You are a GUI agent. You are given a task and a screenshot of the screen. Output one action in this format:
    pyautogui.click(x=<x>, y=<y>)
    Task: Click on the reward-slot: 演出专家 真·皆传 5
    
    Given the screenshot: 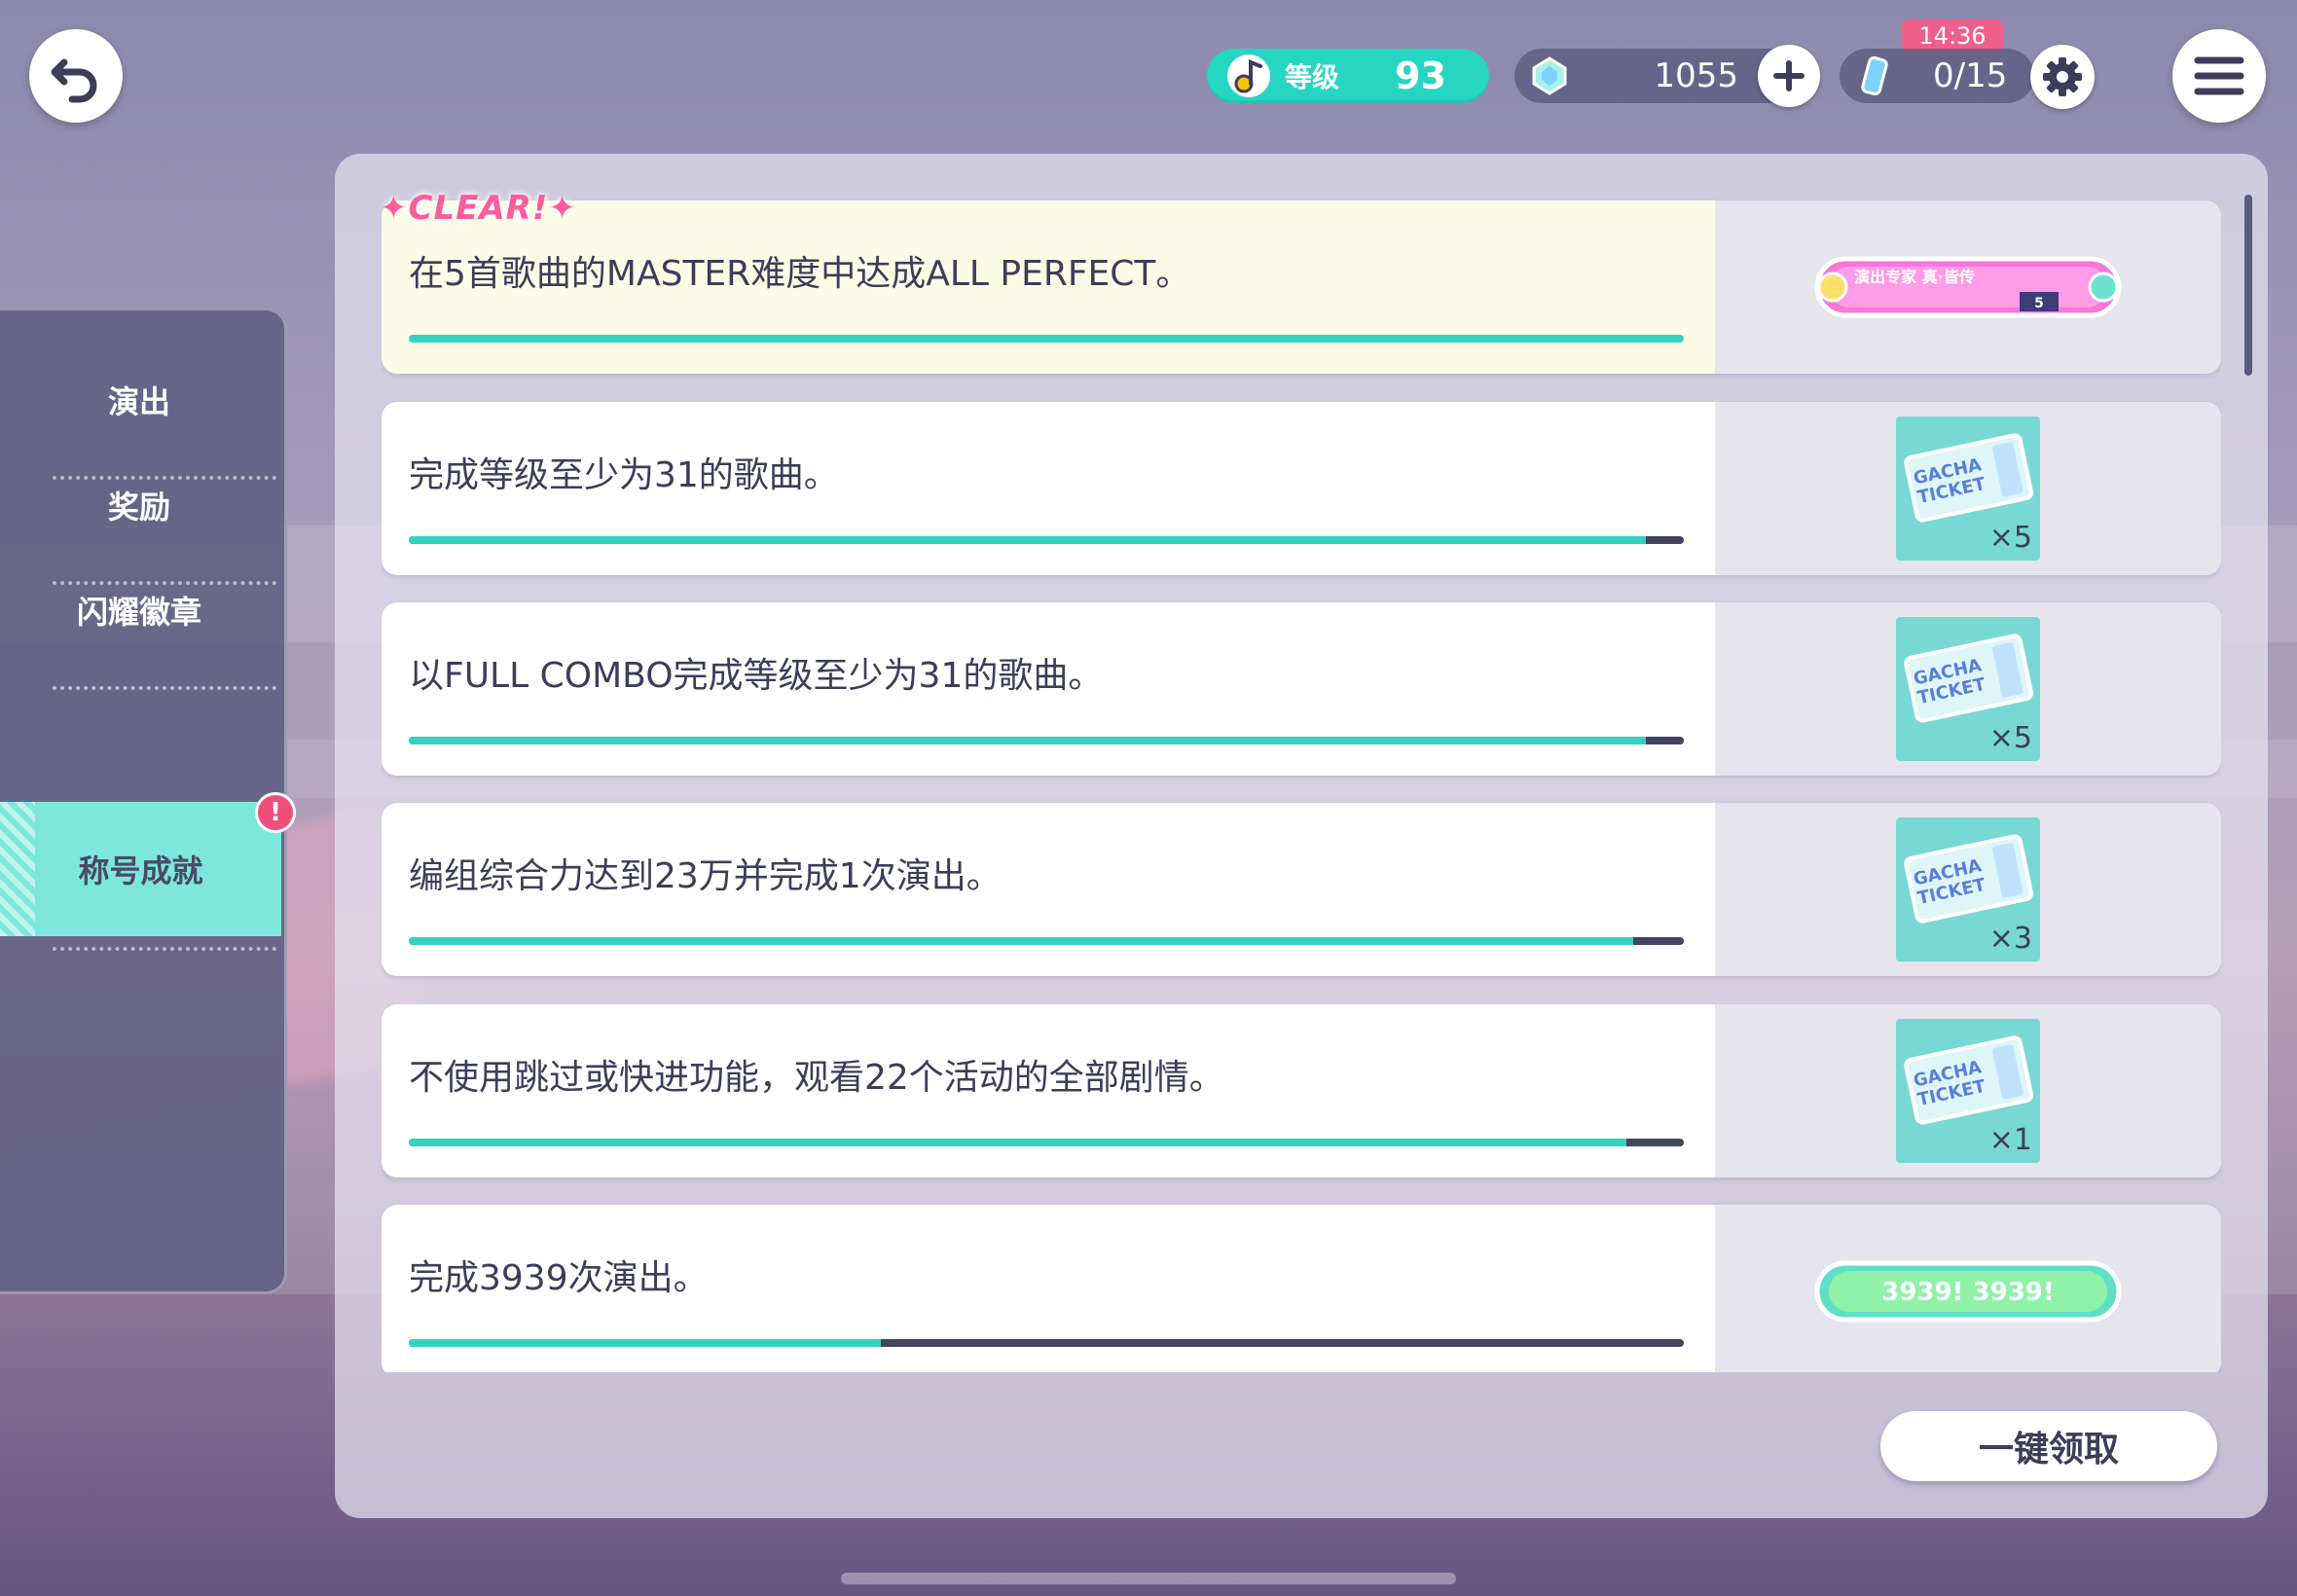 What is the action you would take?
    pyautogui.click(x=1968, y=287)
    